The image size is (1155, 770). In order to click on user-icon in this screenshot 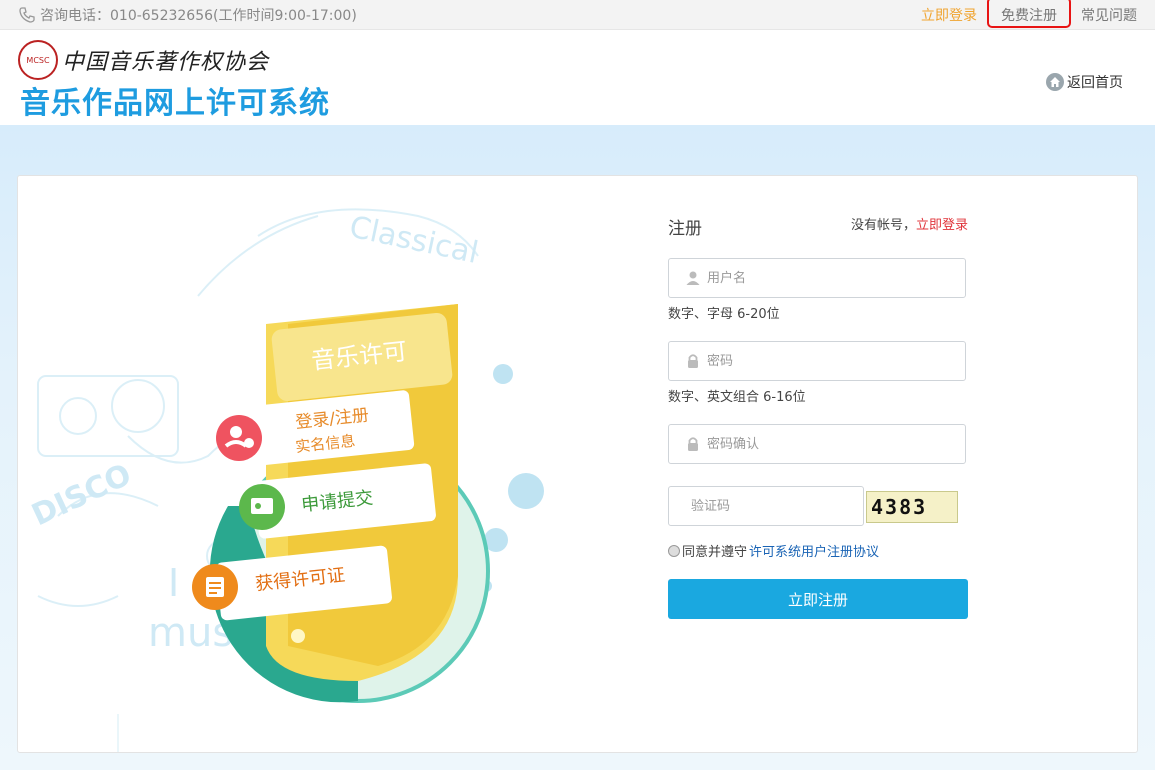, I will do `click(693, 278)`.